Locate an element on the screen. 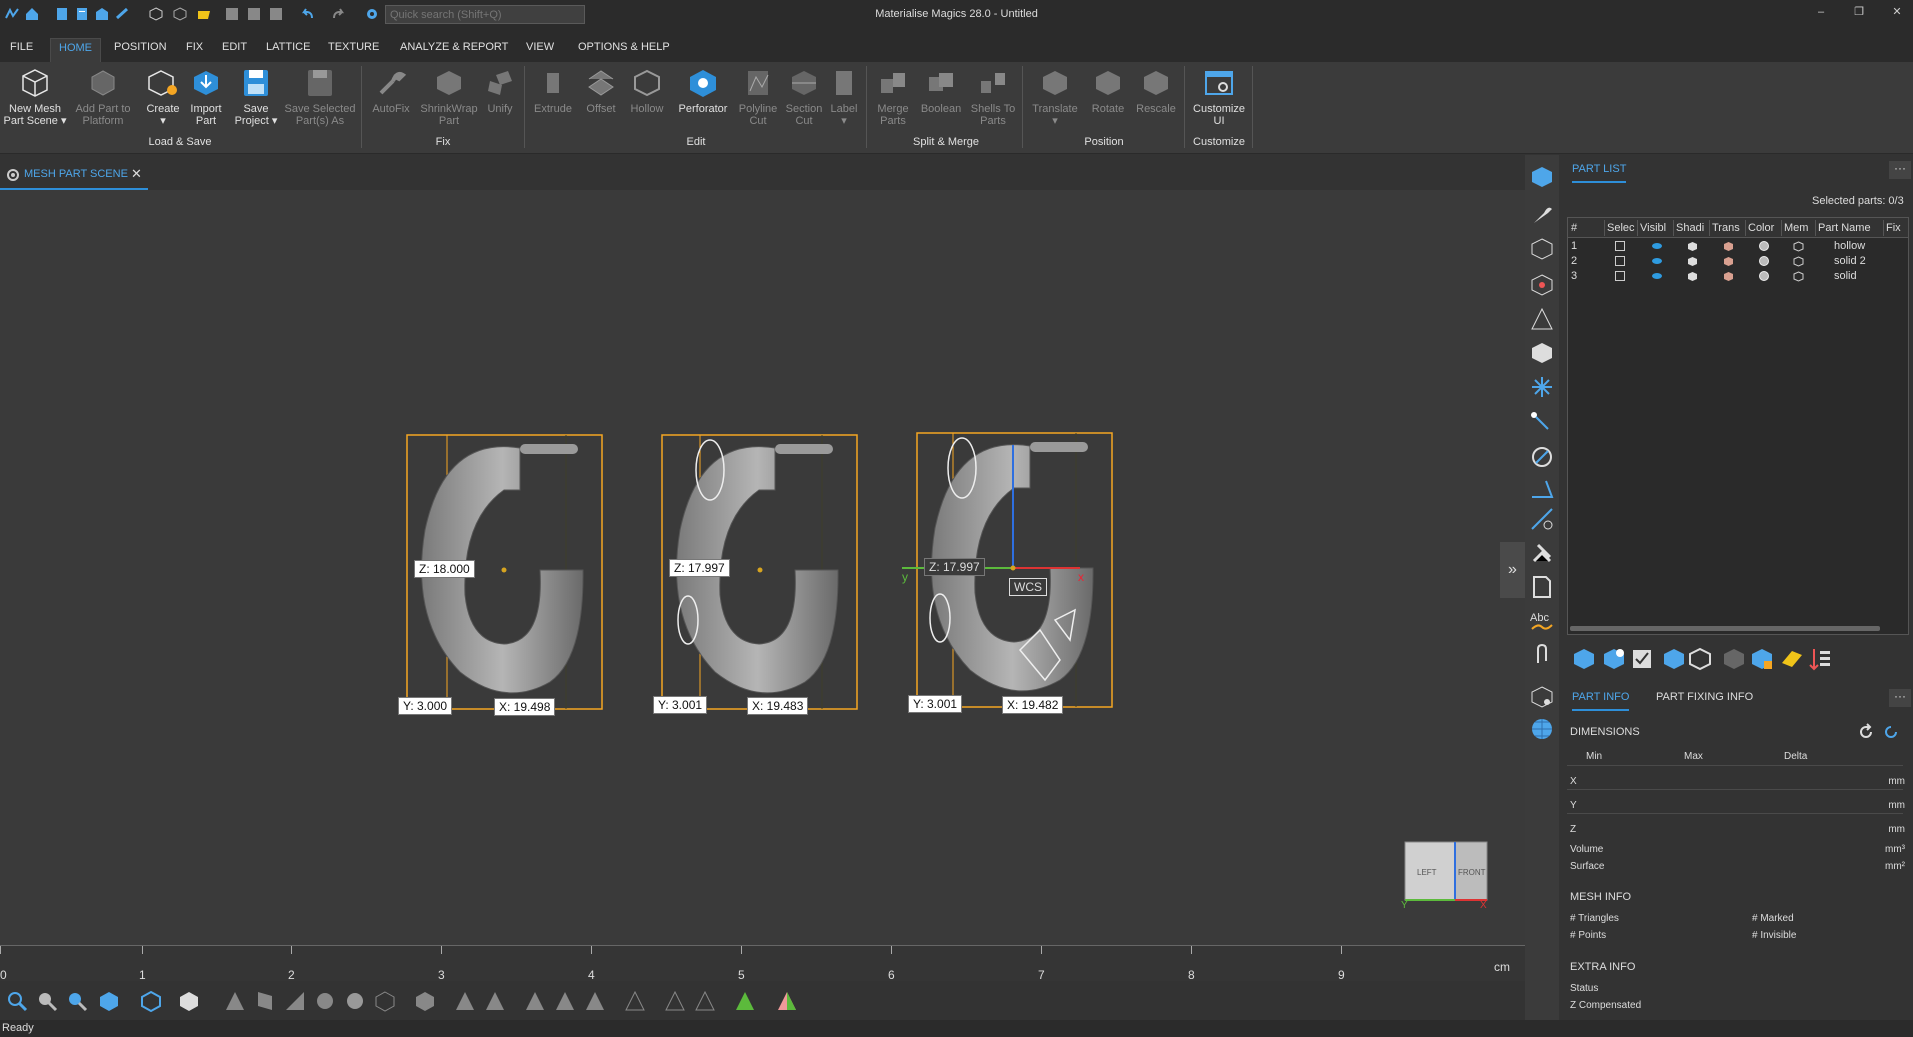 The height and width of the screenshot is (1037, 1913). hollow-button: Hollow is located at coordinates (647, 91).